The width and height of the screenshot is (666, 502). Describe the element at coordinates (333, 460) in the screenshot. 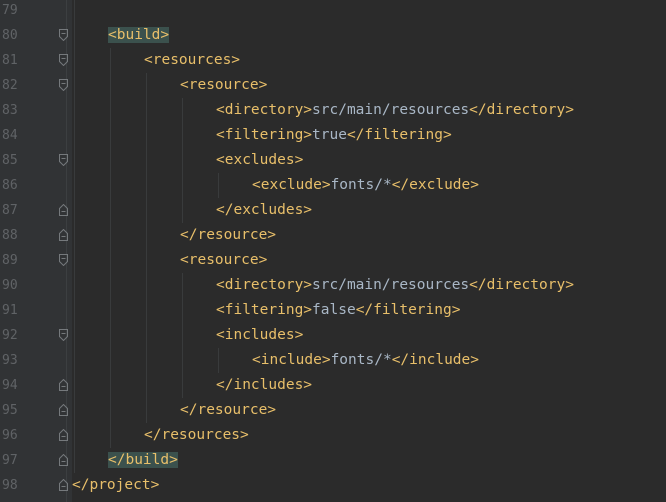

I see `code-line: 97 </build>` at that location.